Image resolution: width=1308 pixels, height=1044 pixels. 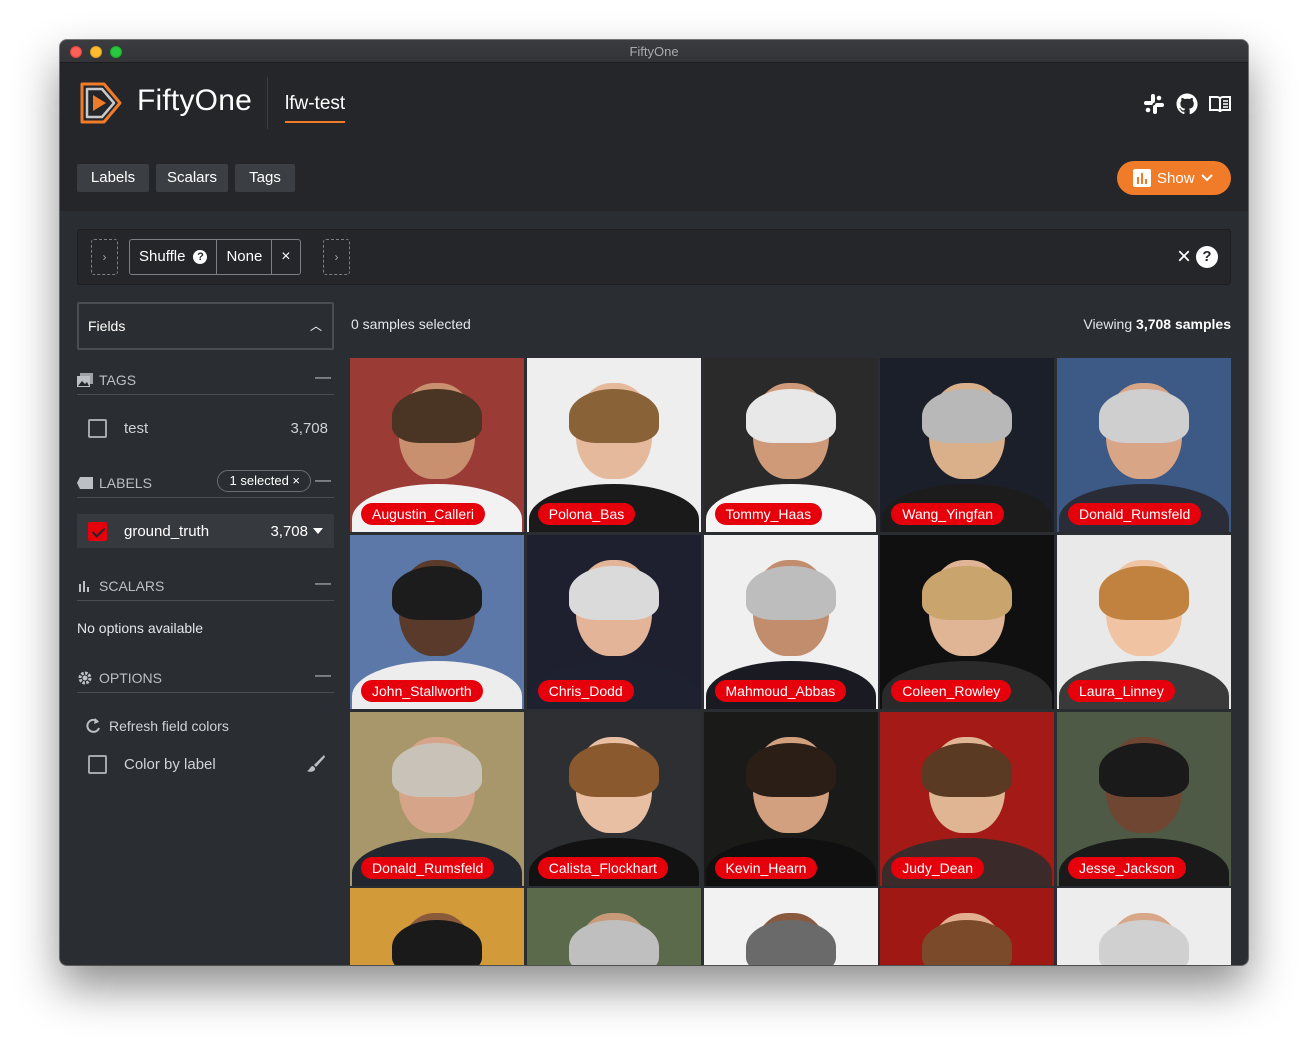 I want to click on tags-section-header: TAGS —, so click(x=205, y=380).